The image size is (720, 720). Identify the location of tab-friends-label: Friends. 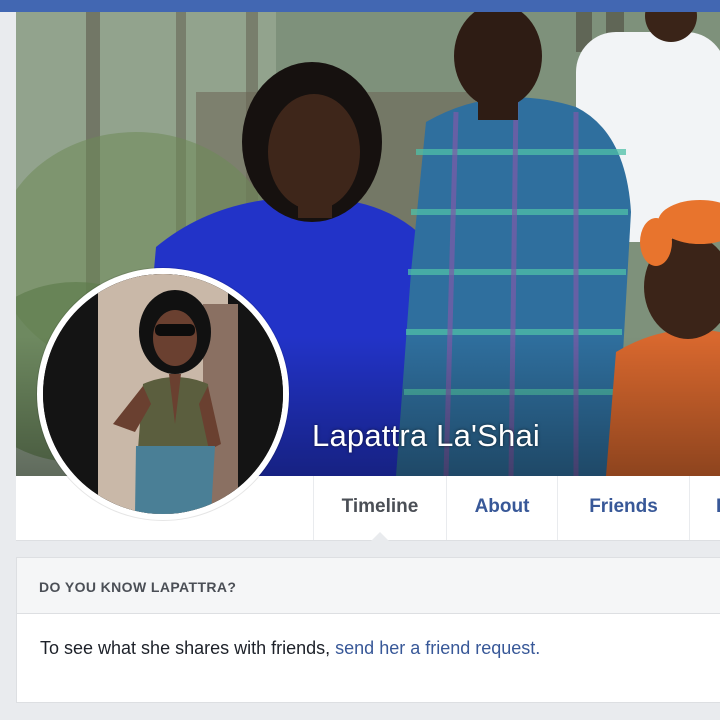
(623, 506).